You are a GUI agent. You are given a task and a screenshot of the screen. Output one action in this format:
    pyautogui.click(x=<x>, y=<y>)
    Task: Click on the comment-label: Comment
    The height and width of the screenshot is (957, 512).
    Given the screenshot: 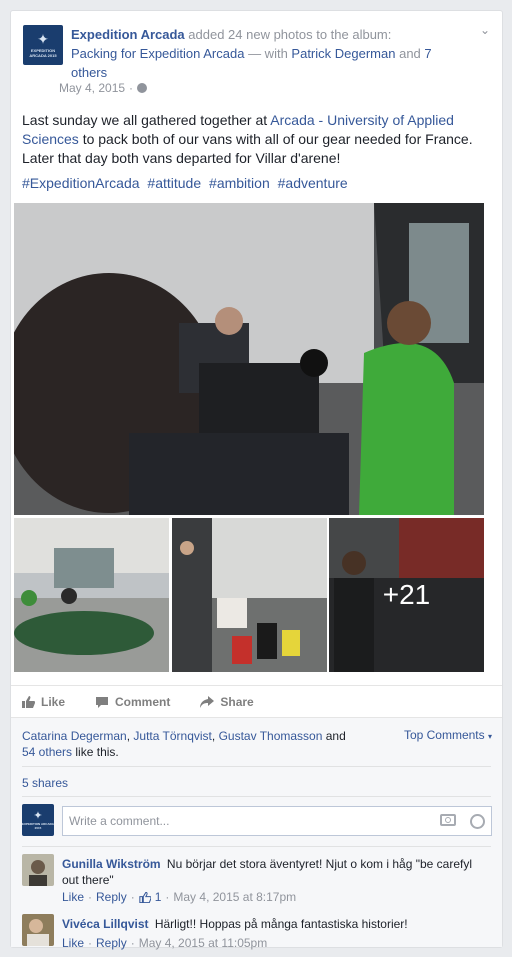 What is the action you would take?
    pyautogui.click(x=143, y=701)
    